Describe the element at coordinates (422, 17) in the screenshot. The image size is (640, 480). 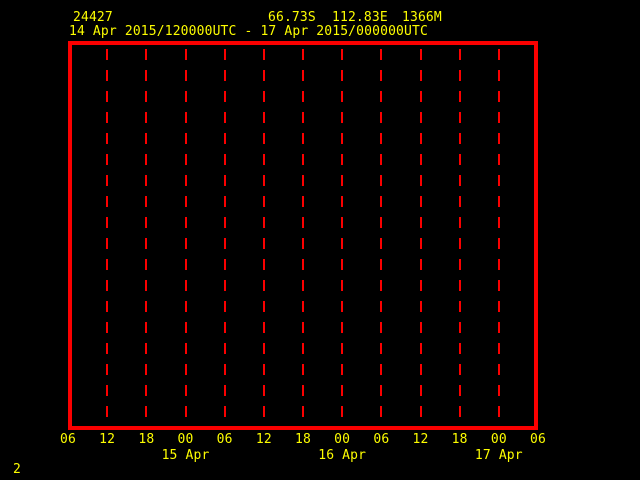
I see `station-elevation: 1366M` at that location.